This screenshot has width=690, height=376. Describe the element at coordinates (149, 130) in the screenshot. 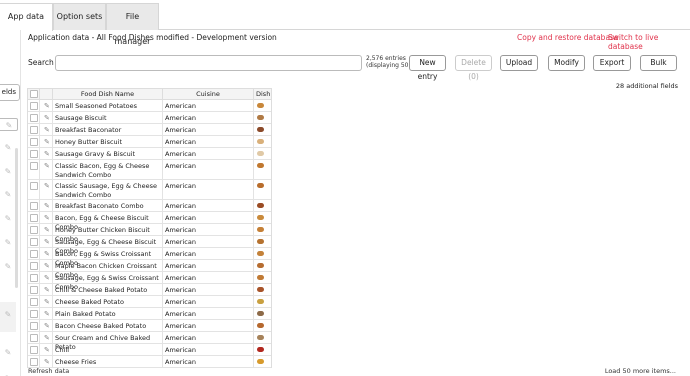

I see `table-row: ✎ Breakfast Baconator American` at that location.